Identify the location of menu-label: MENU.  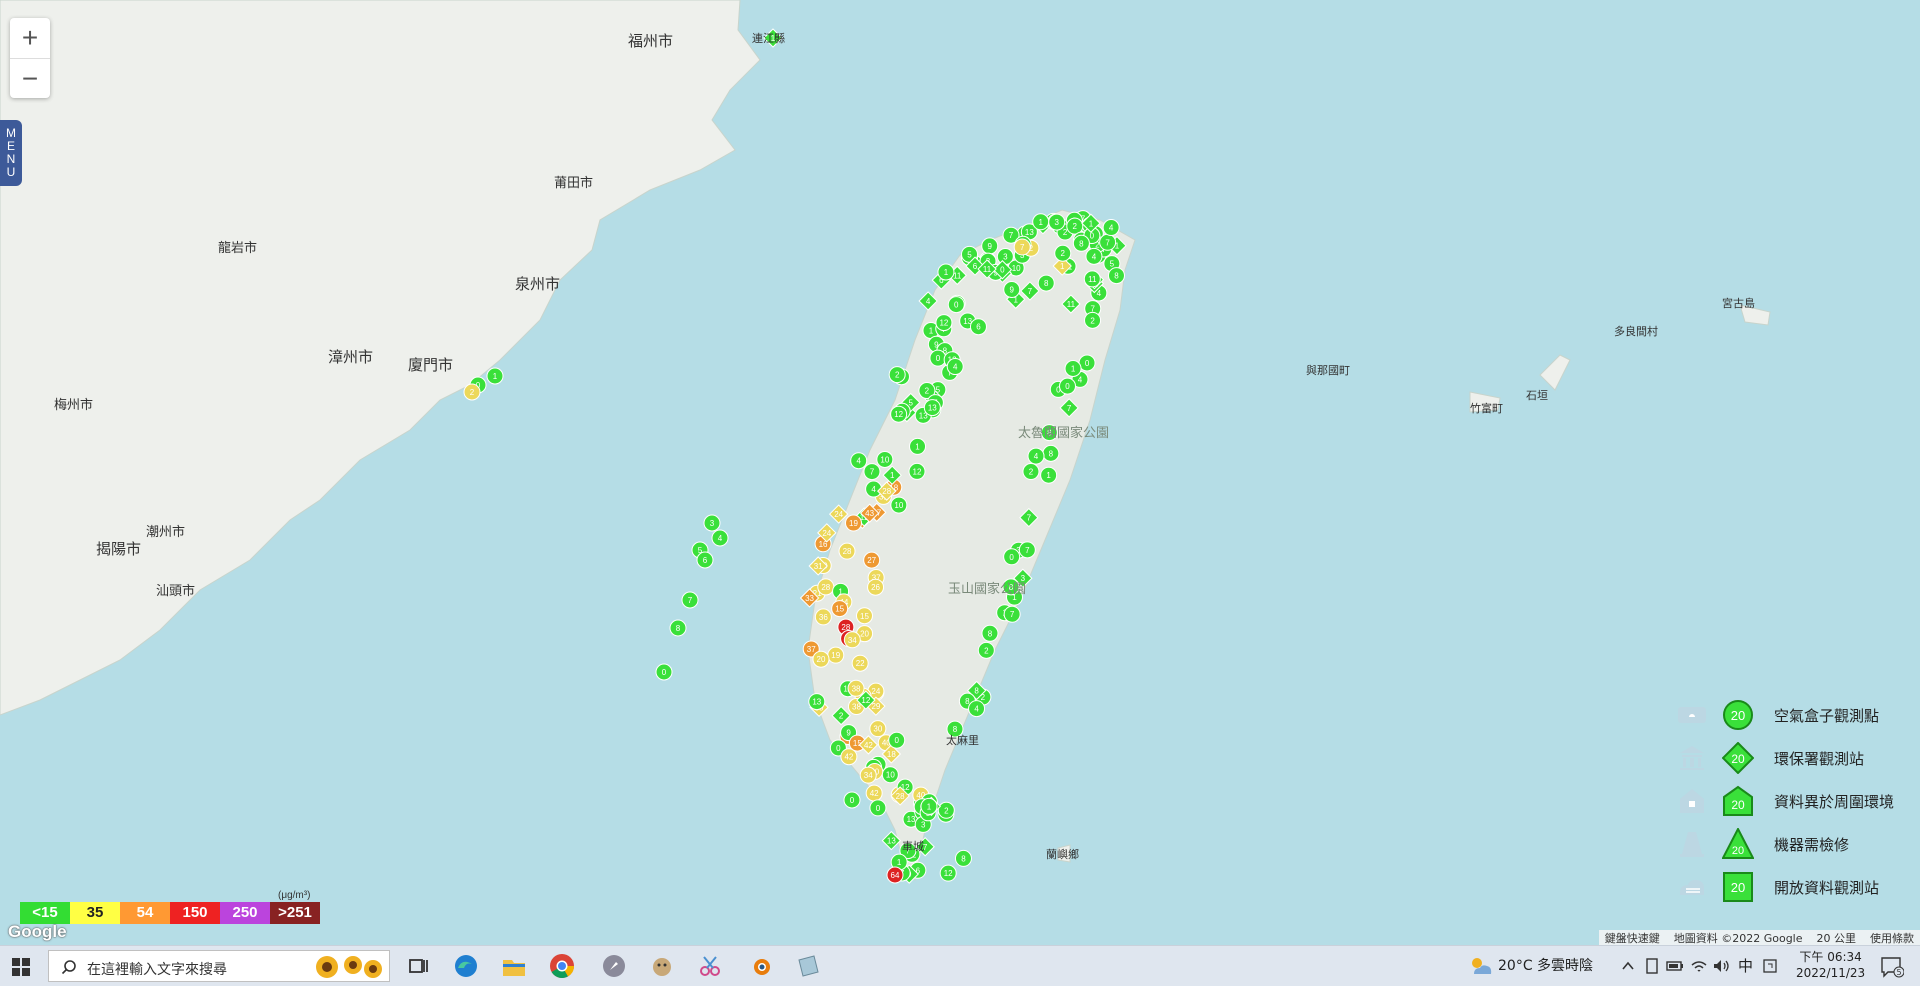
(11, 152).